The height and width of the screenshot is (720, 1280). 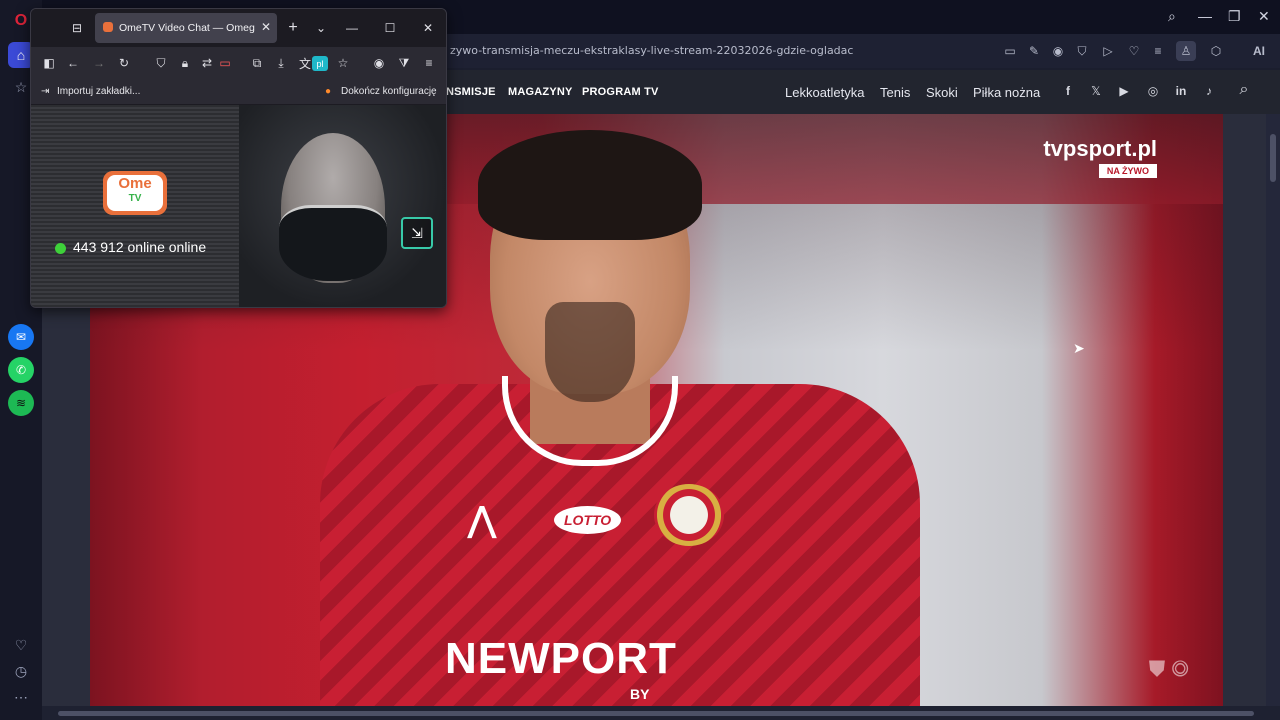 I want to click on shirt-sponsor-sub: BY, so click(x=640, y=694).